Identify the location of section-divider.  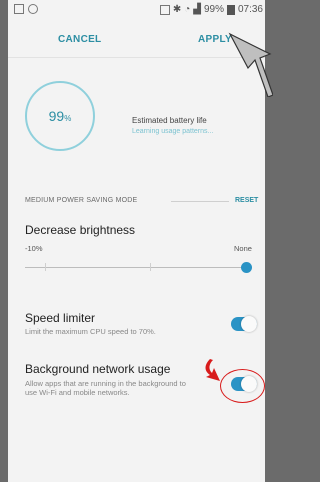
(200, 201).